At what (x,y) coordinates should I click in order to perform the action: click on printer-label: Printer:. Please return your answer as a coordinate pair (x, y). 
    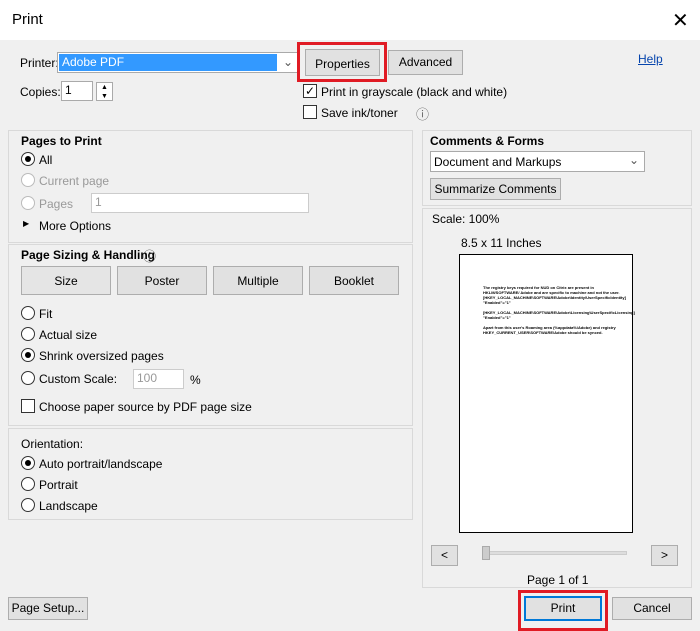
    Looking at the image, I should click on (39, 63).